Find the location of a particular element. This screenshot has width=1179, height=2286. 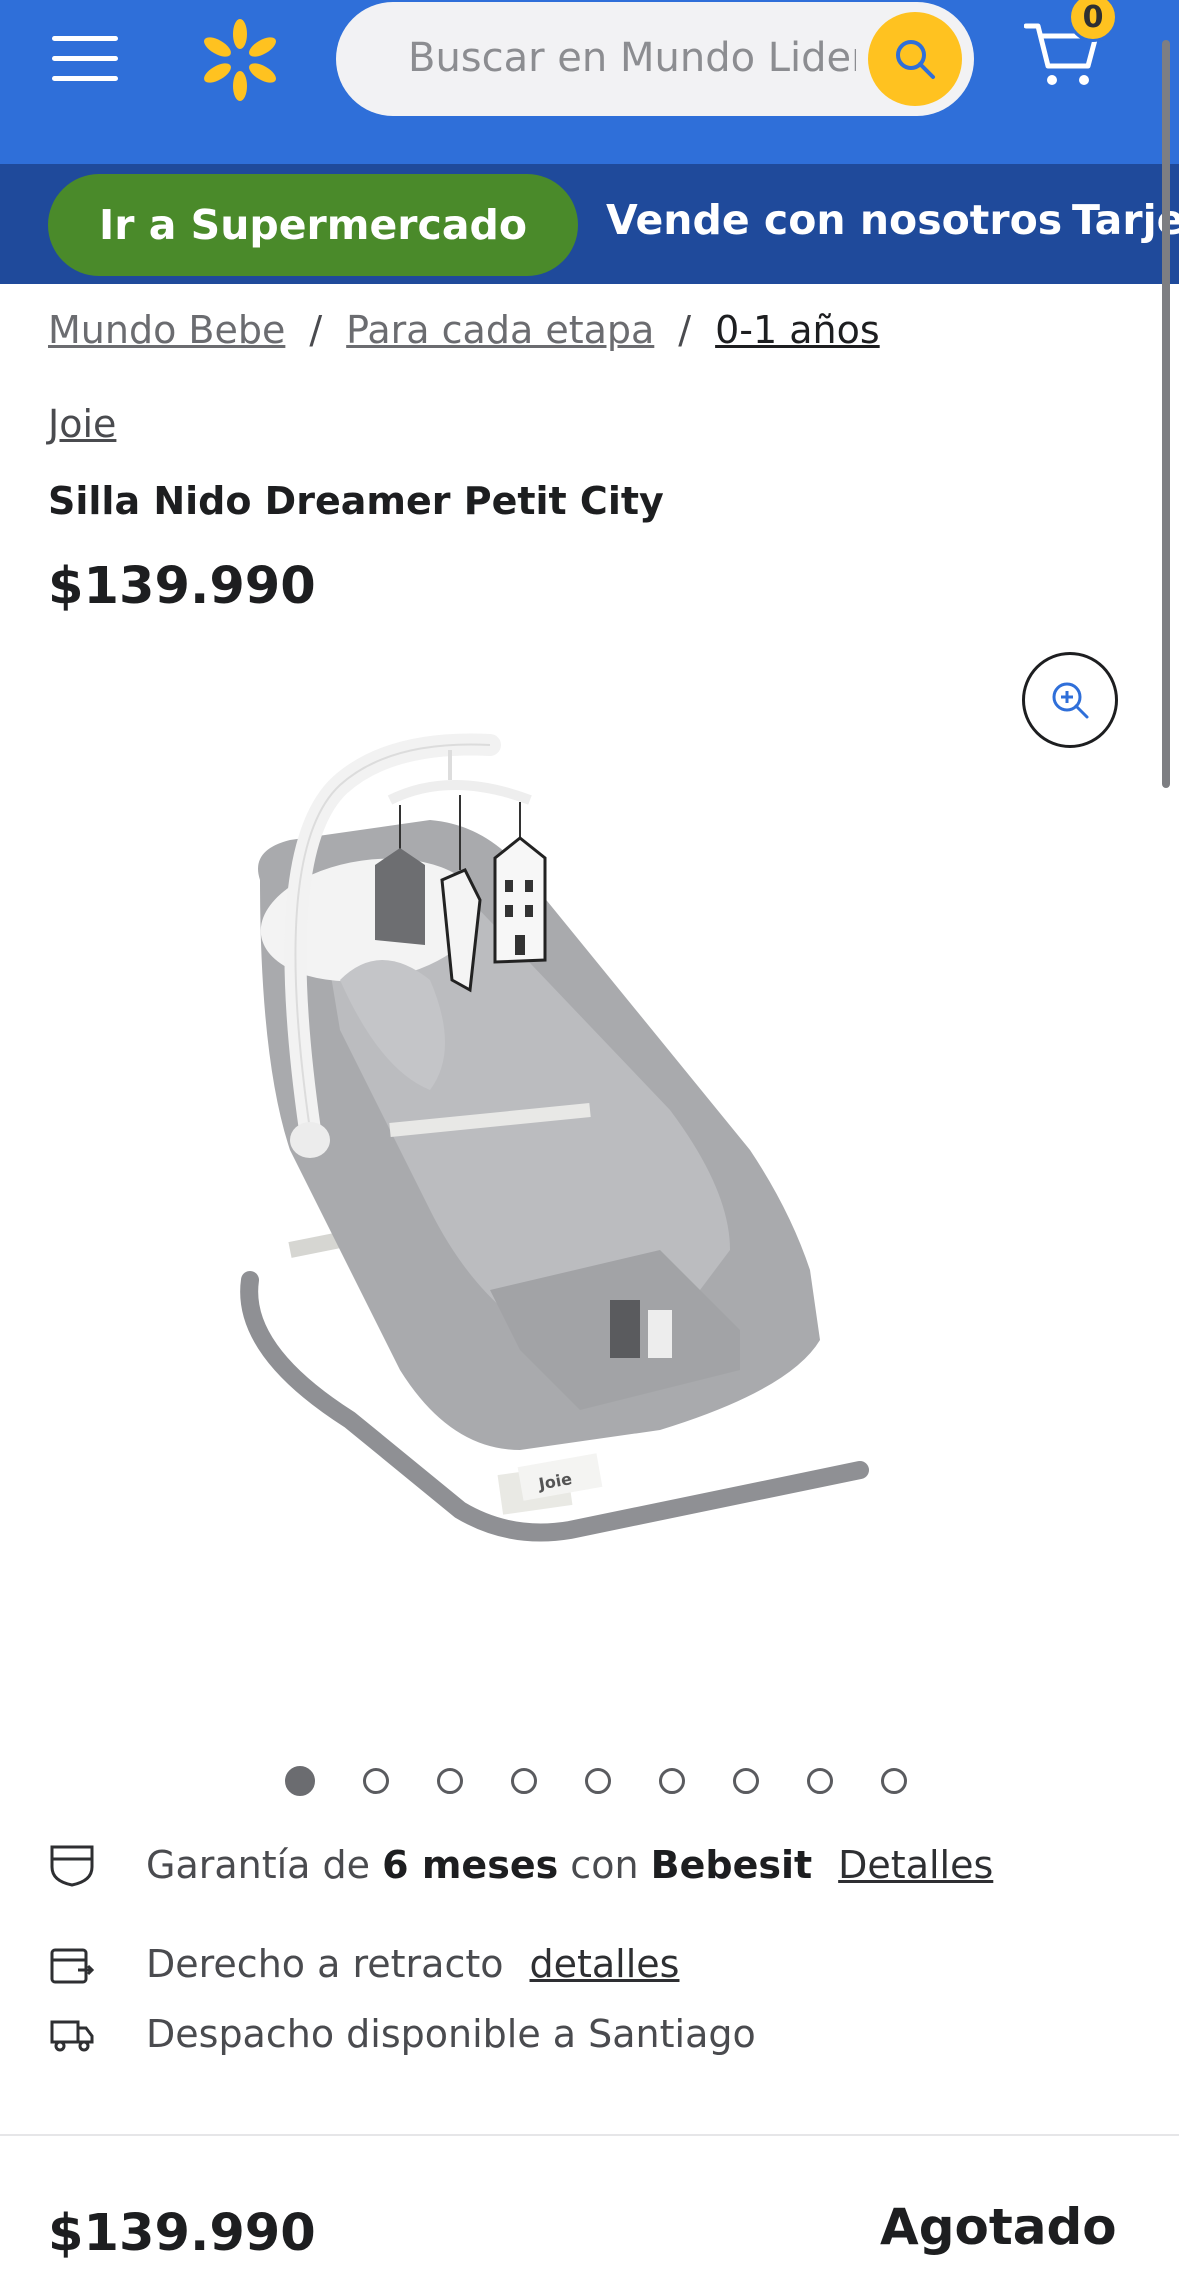

shipping-text: Despacho disponible a Santiago is located at coordinates (451, 2034).